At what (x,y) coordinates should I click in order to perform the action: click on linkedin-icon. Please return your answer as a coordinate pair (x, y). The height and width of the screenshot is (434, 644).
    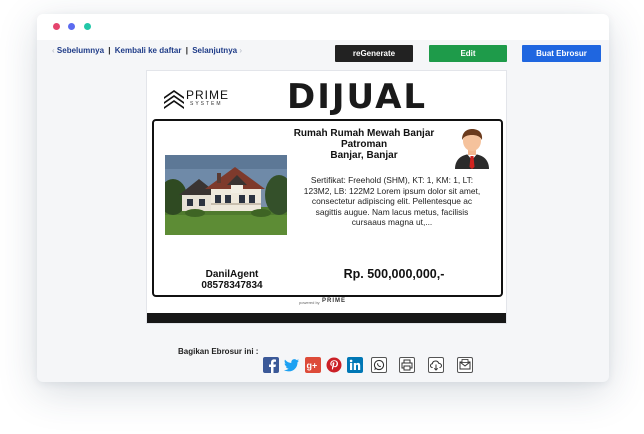
    Looking at the image, I should click on (355, 365).